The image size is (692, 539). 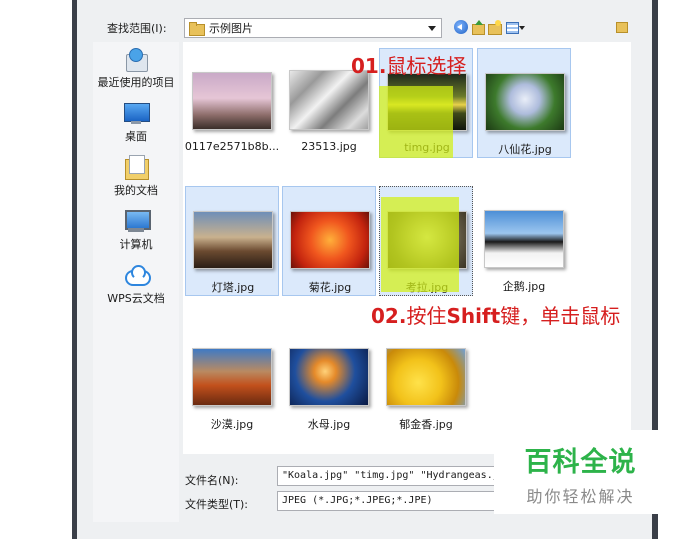 I want to click on watermark: 百科全说 助你轻松解决, so click(x=580, y=472).